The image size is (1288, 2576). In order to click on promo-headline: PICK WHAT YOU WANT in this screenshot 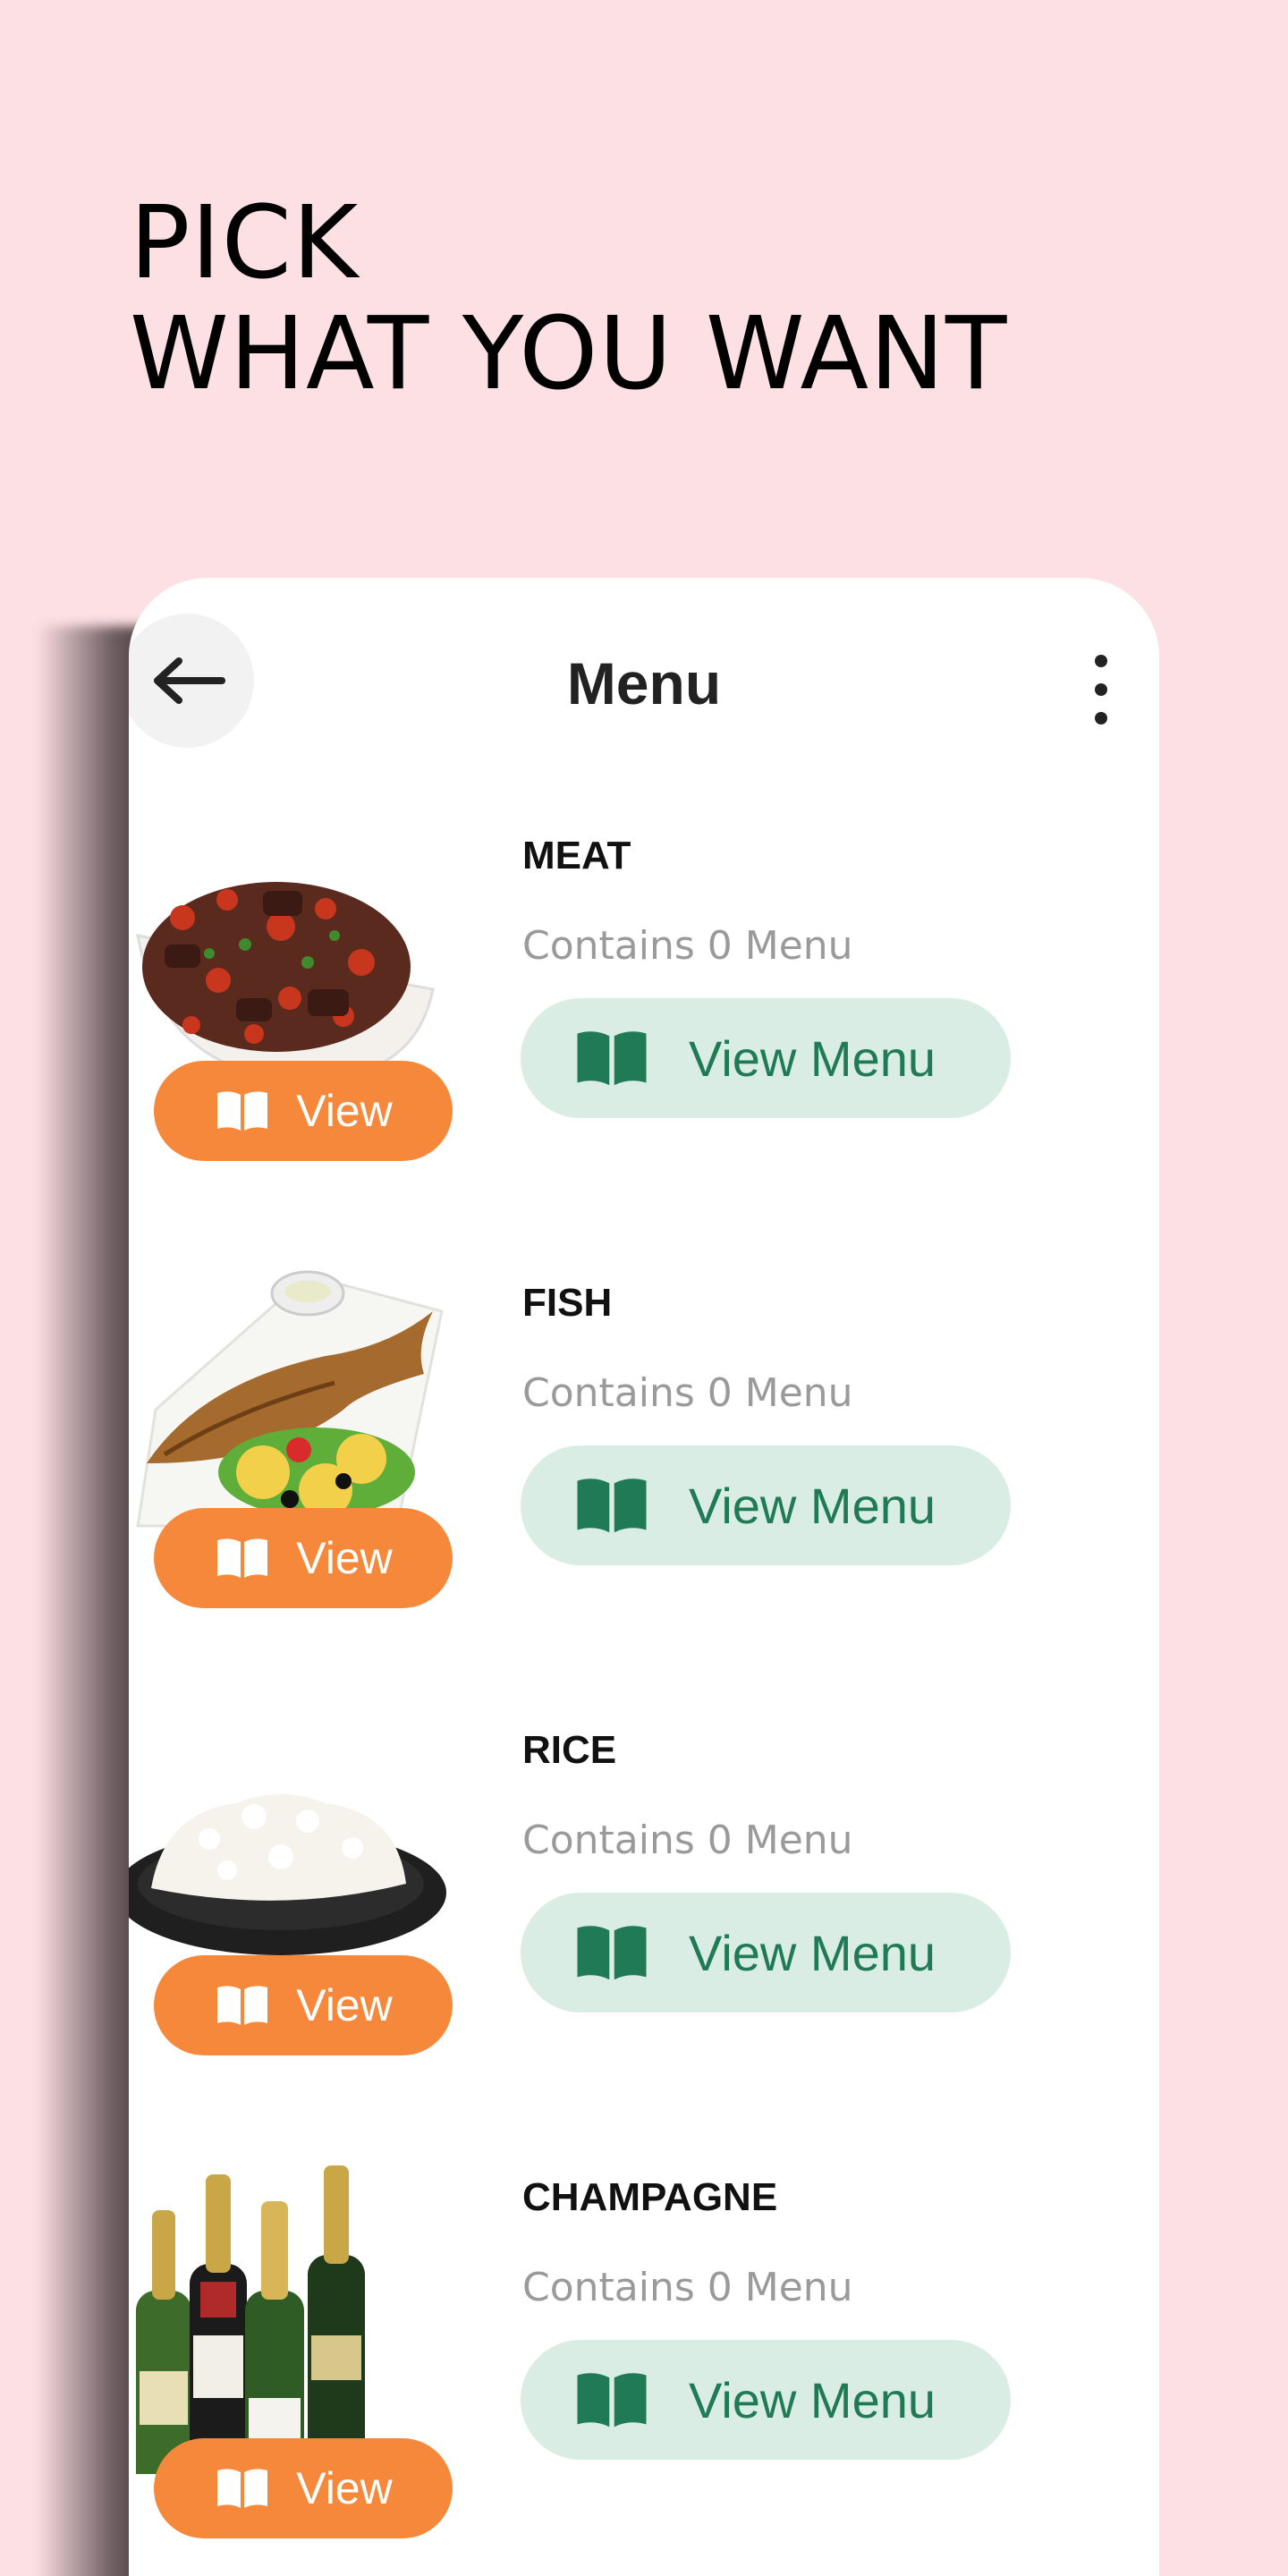, I will do `click(568, 299)`.